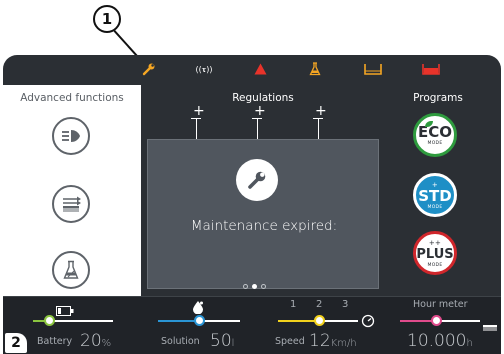 The height and width of the screenshot is (354, 504). Describe the element at coordinates (373, 69) in the screenshot. I see `tank-empty-icon` at that location.